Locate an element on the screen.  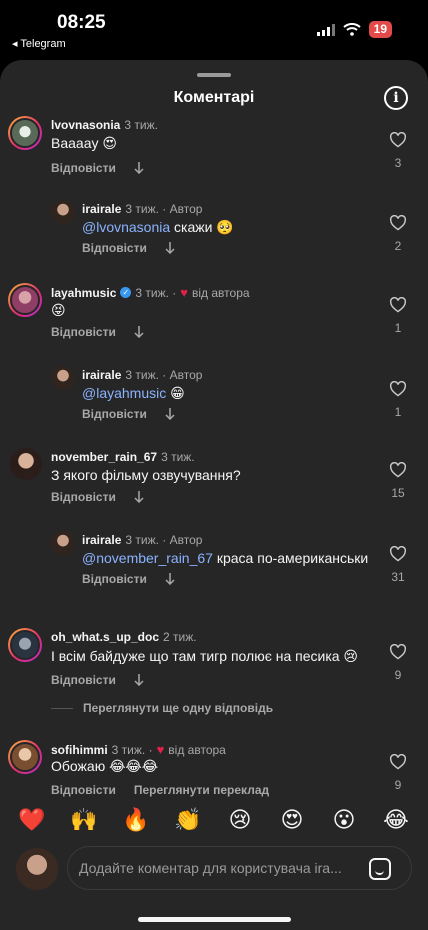
battery-indicator: 19 is located at coordinates (380, 29).